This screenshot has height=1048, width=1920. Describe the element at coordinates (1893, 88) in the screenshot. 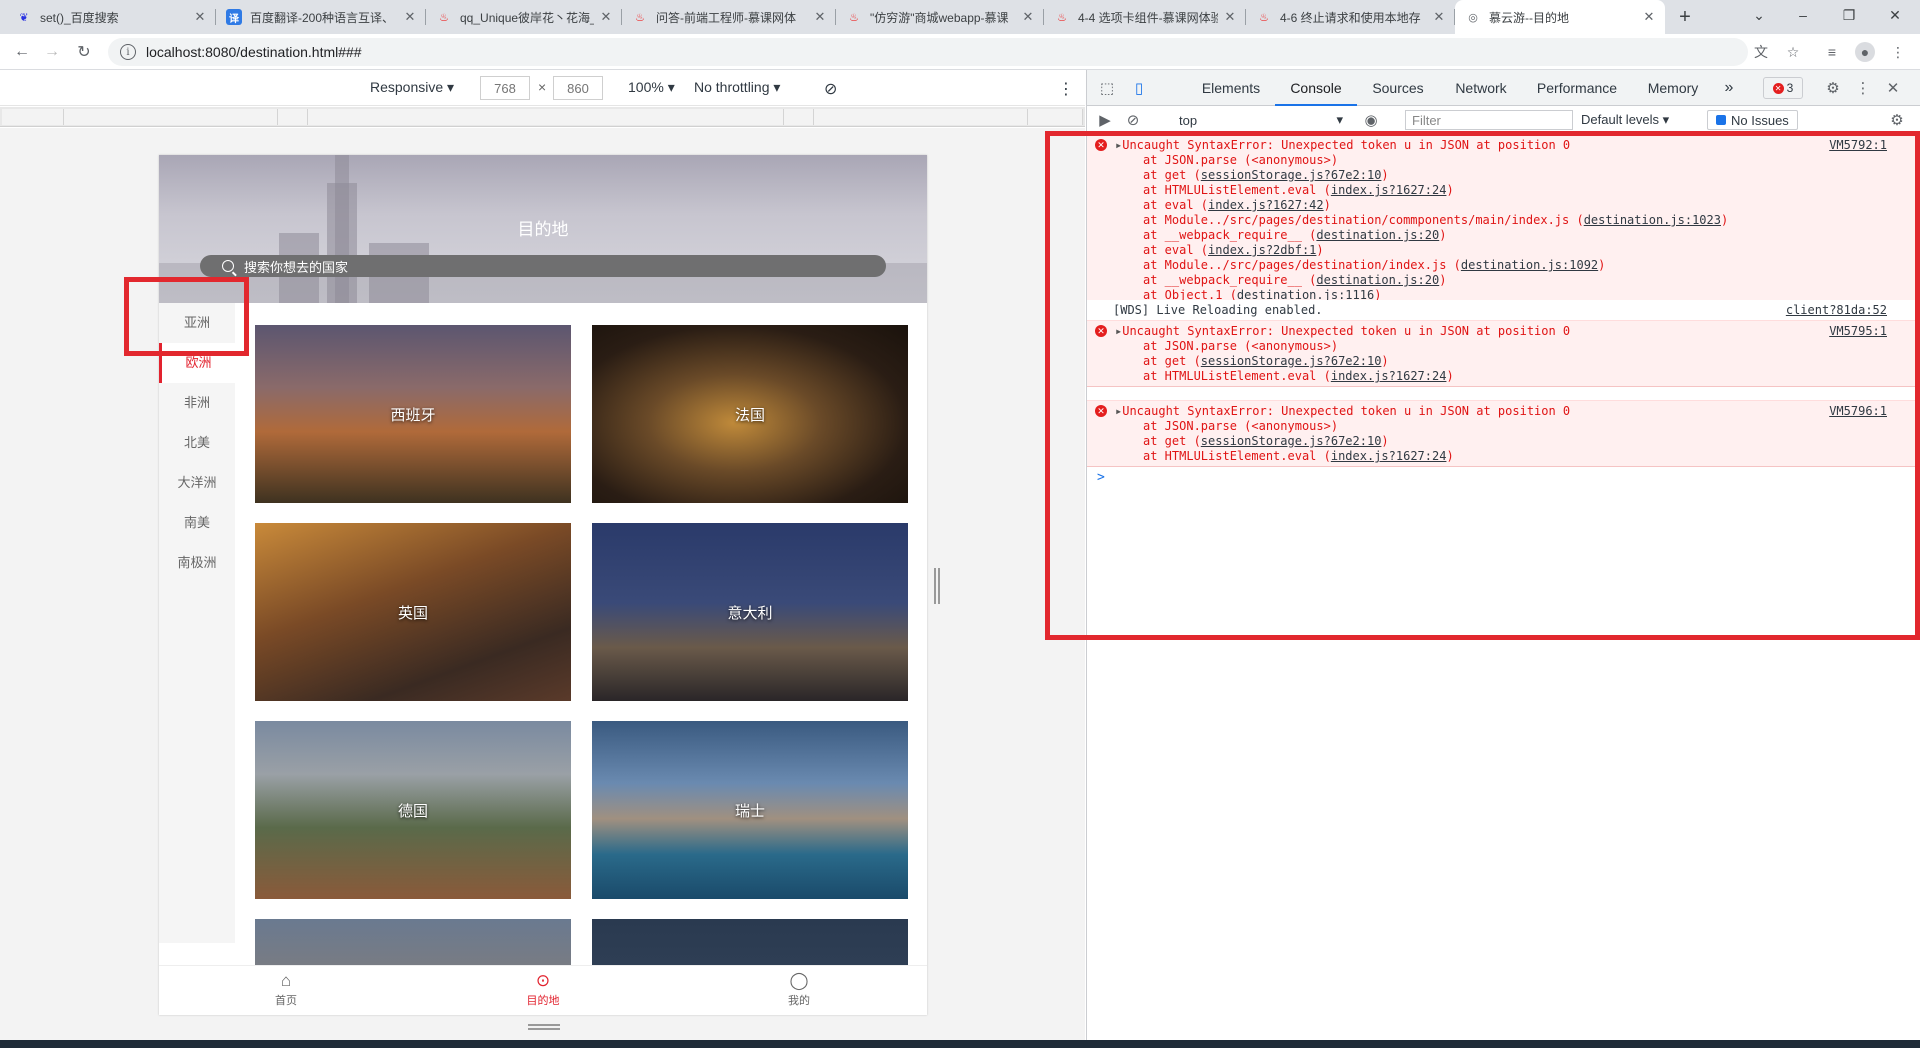

I see `close-devtools-icon: ✕` at that location.